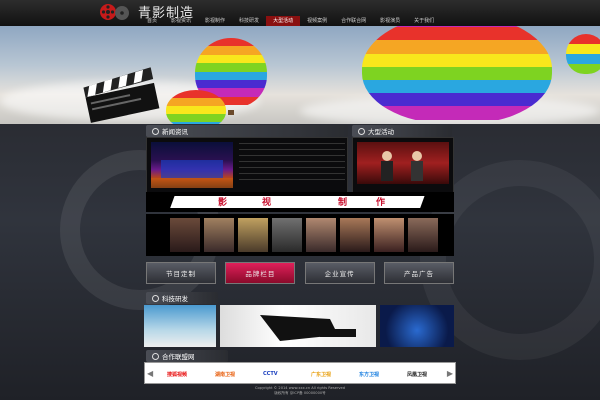  What do you see at coordinates (270, 374) in the screenshot?
I see `partner-logo: CCTV` at bounding box center [270, 374].